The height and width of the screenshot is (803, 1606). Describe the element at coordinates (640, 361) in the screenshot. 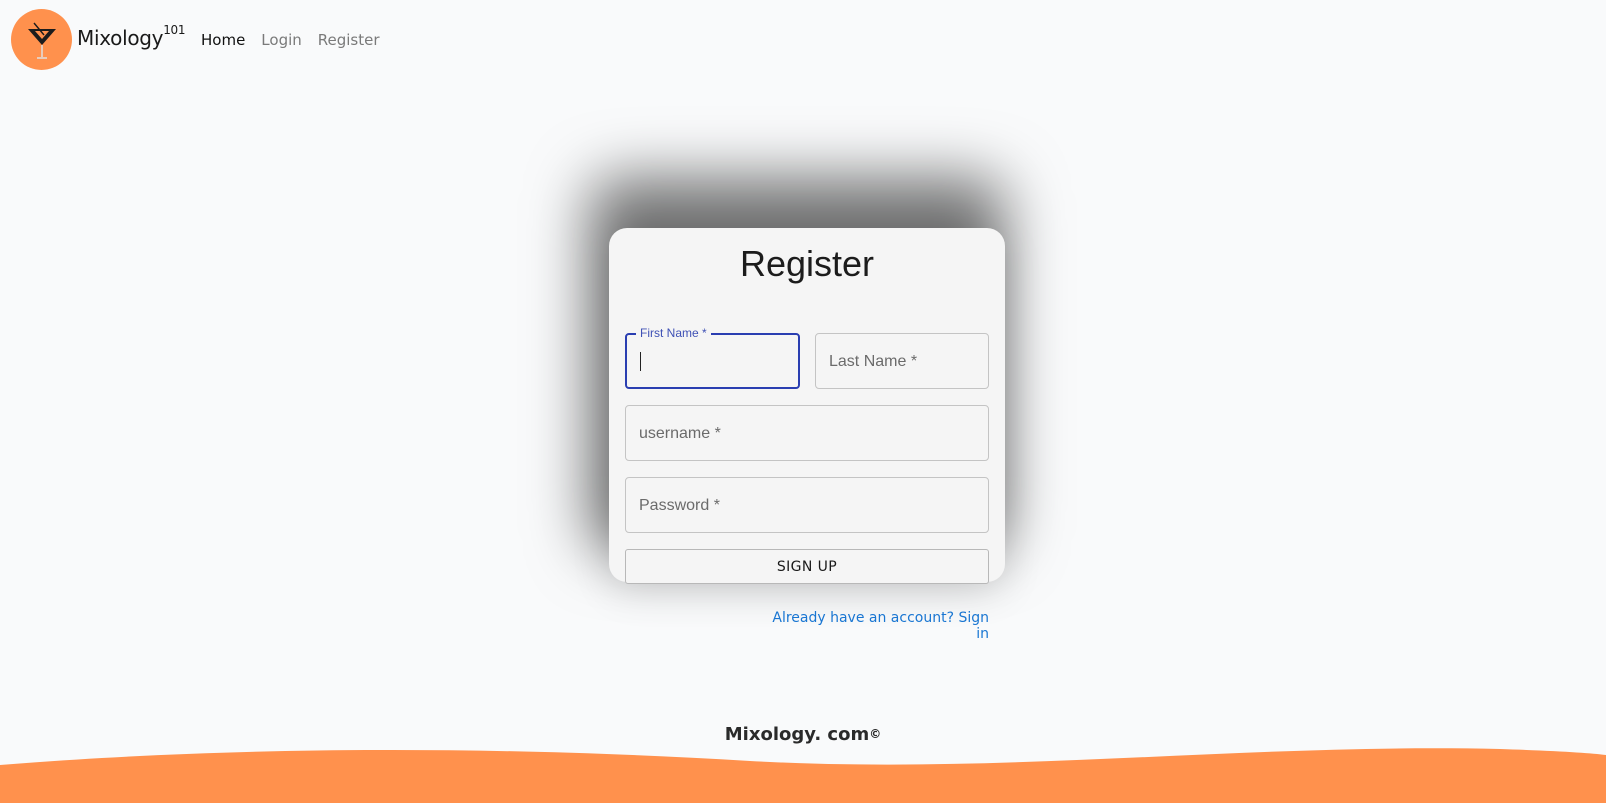

I see `text-caret` at that location.